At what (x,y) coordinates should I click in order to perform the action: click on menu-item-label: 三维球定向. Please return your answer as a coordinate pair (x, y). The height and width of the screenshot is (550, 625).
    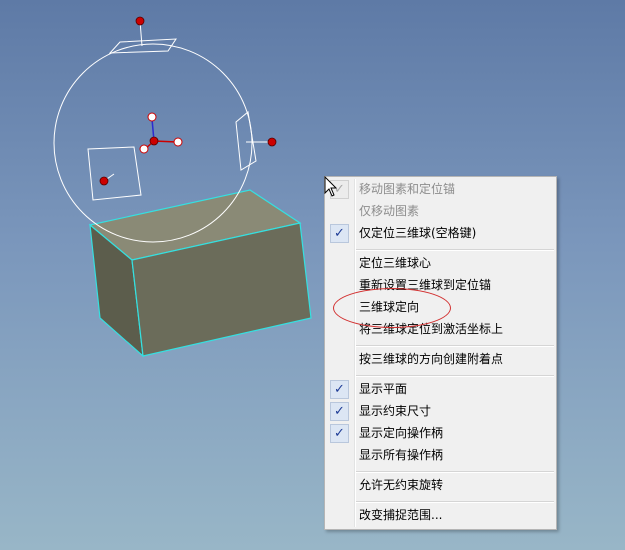
    Looking at the image, I should click on (389, 307).